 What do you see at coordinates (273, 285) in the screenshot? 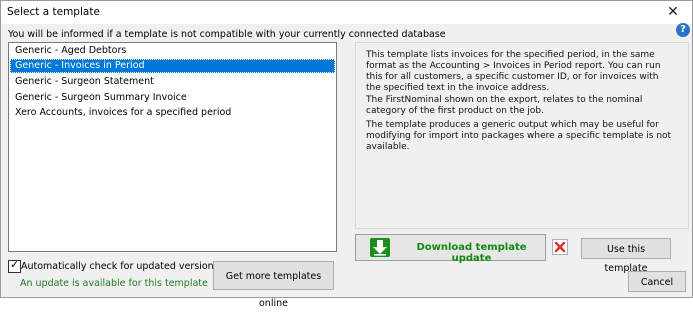
I see `get-more-templates-button: Get more templates online` at bounding box center [273, 285].